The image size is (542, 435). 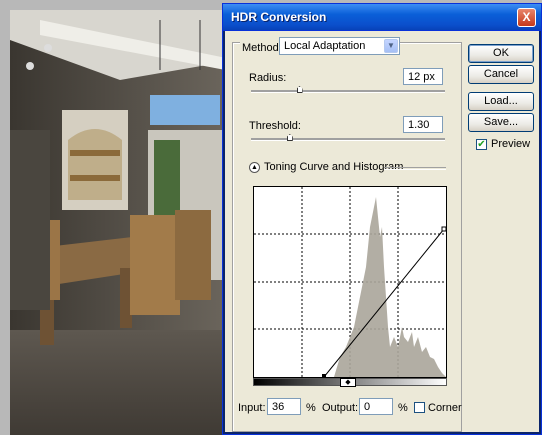 I want to click on section-divider, so click(x=415, y=168).